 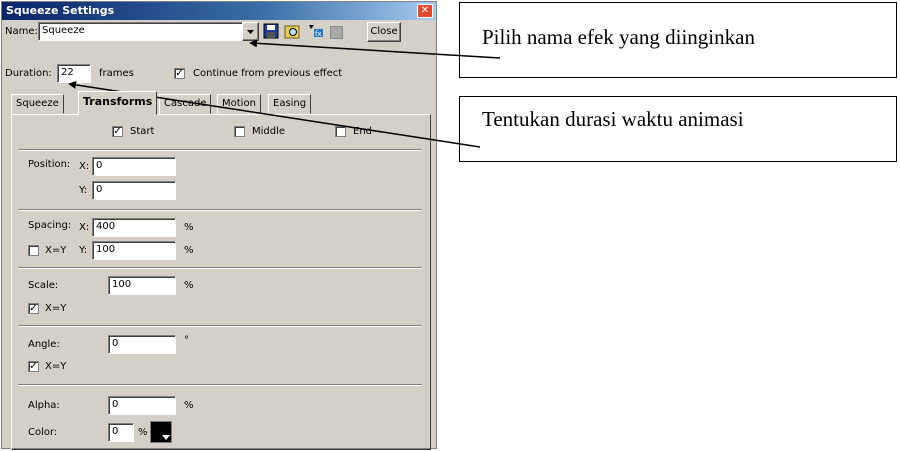 What do you see at coordinates (284, 93) in the screenshot?
I see `callout-arrows` at bounding box center [284, 93].